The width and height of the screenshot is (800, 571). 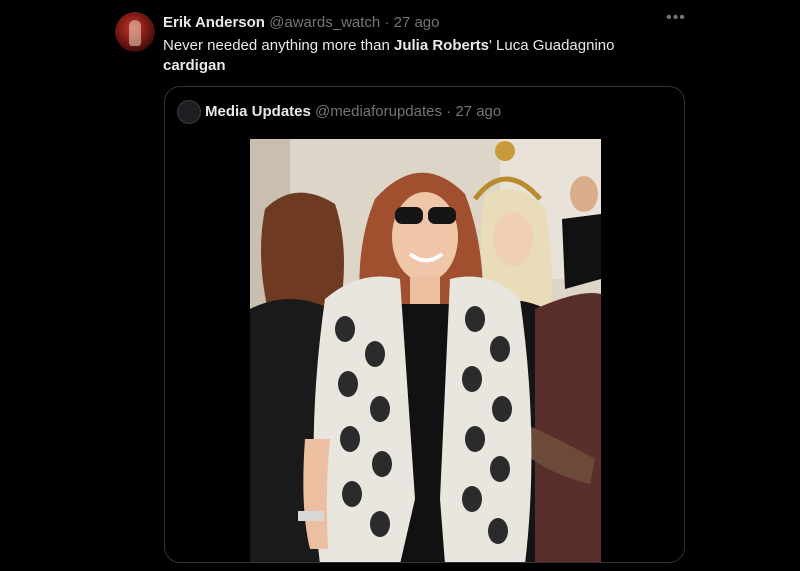 I want to click on quoted-author-handle: @mediaforupdates, so click(x=378, y=111).